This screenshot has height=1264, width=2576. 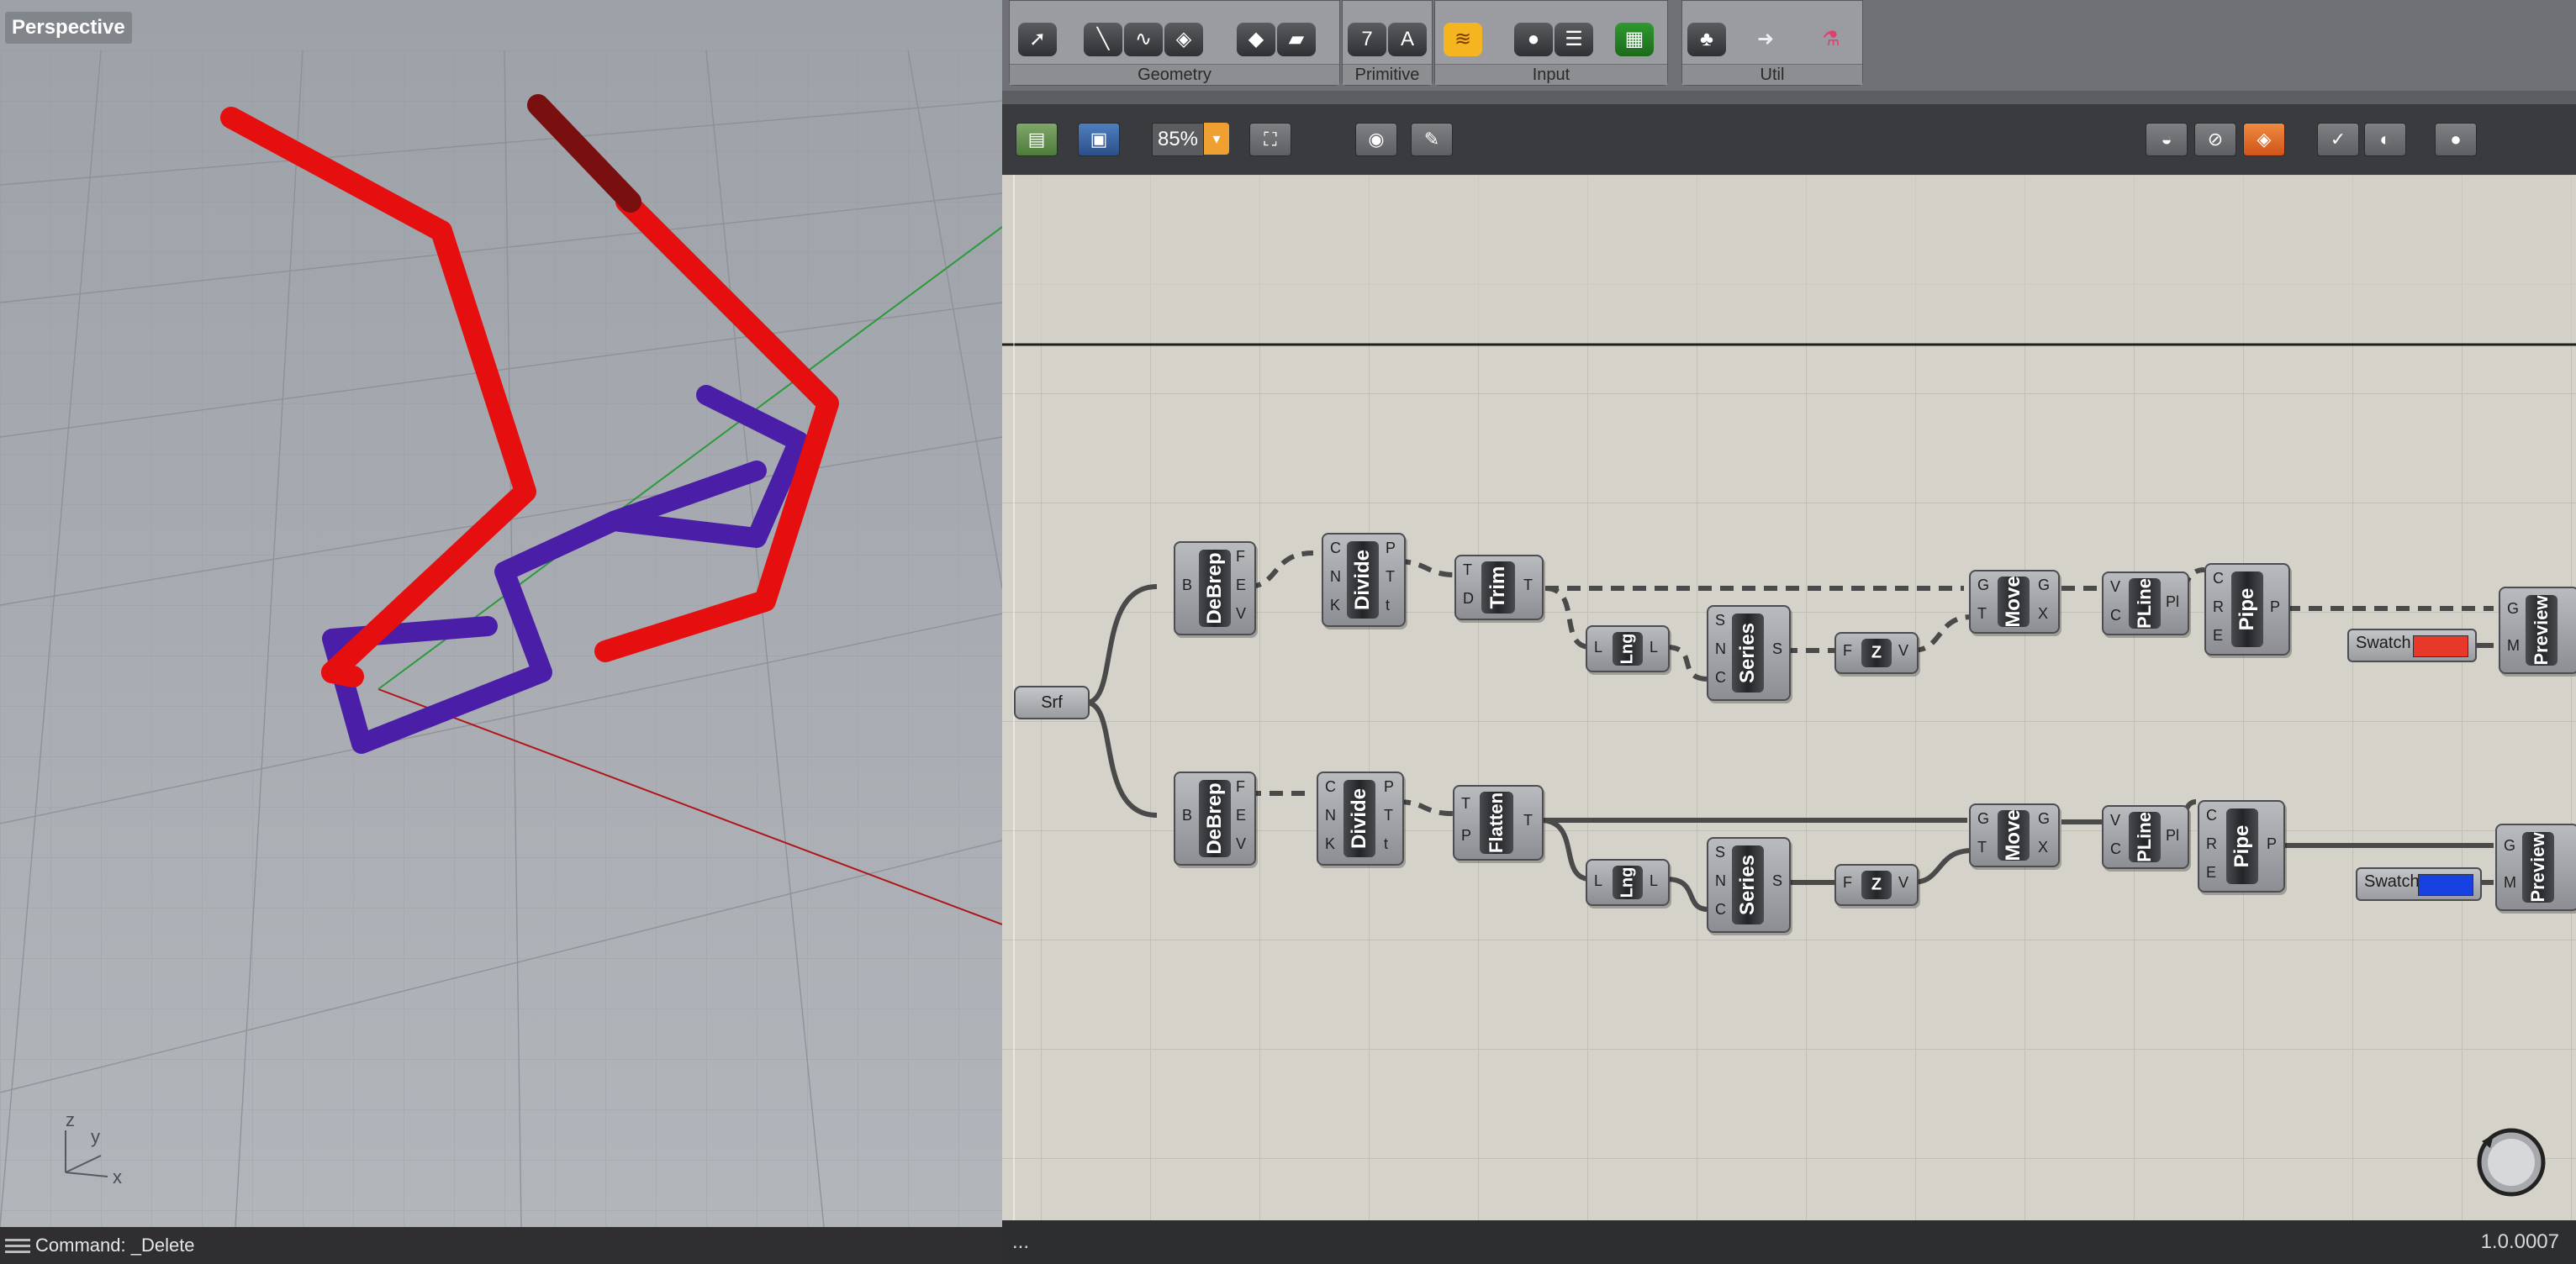 What do you see at coordinates (1367, 39) in the screenshot?
I see `integer-param-icon: 7` at bounding box center [1367, 39].